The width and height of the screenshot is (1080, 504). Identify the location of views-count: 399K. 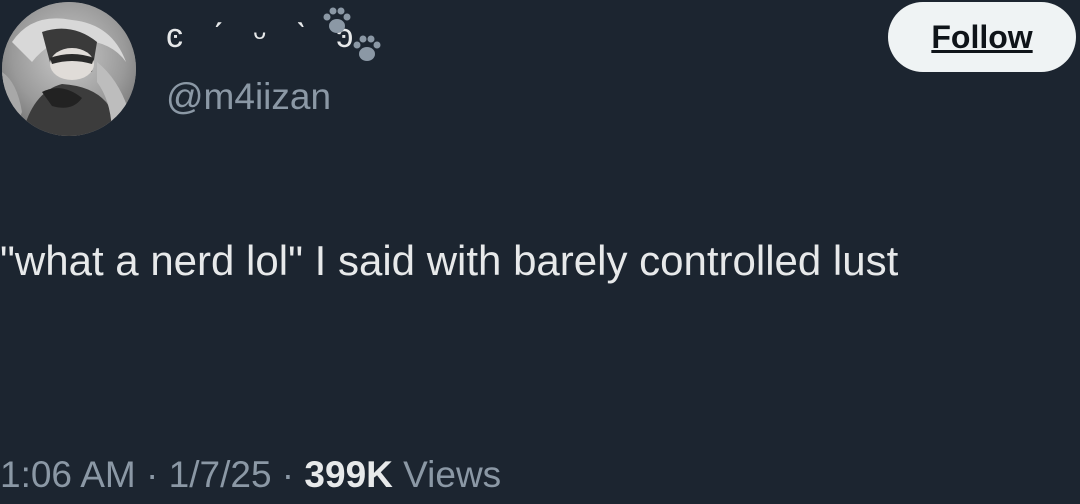
(348, 474).